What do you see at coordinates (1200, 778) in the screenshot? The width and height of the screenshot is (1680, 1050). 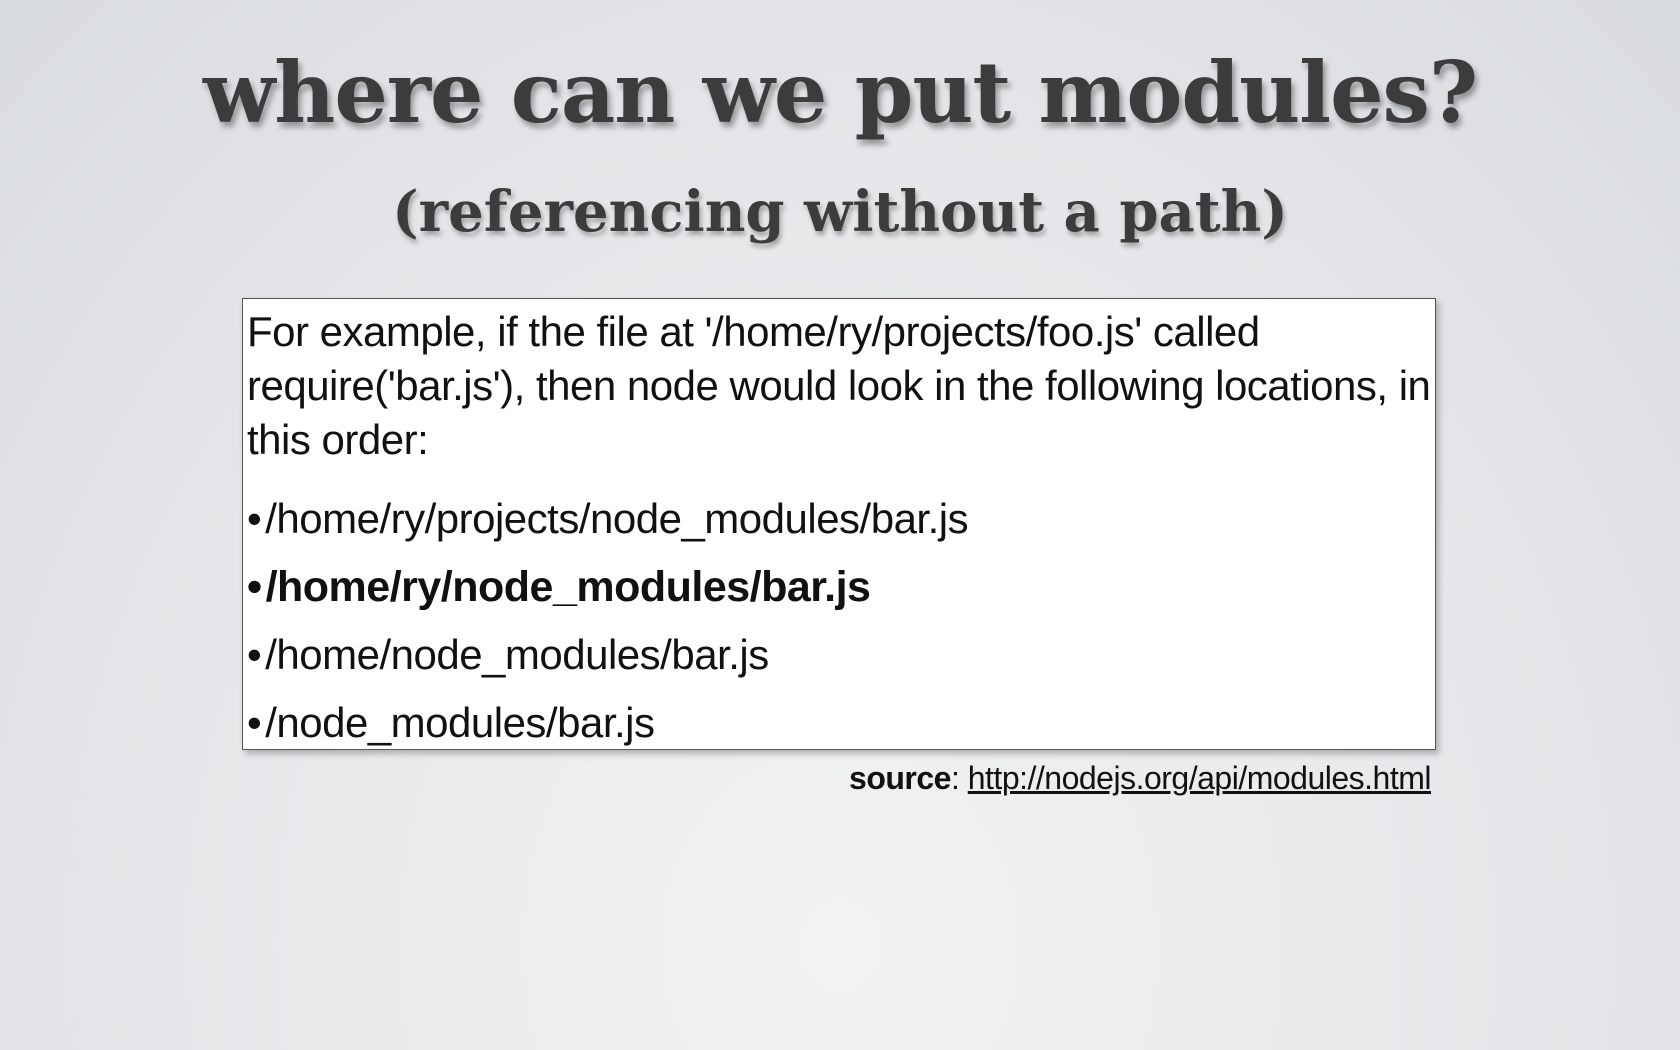 I see `source-link: http://nodejs.org/api/modules.html` at bounding box center [1200, 778].